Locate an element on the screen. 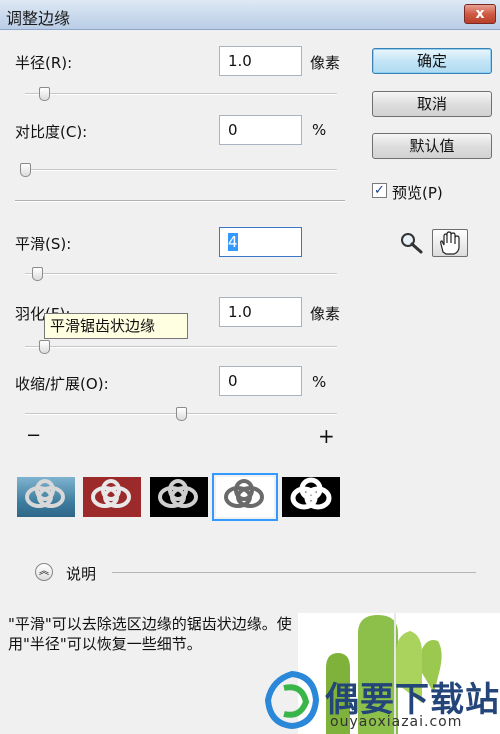  shrink-expand-input: 0 is located at coordinates (260, 381).